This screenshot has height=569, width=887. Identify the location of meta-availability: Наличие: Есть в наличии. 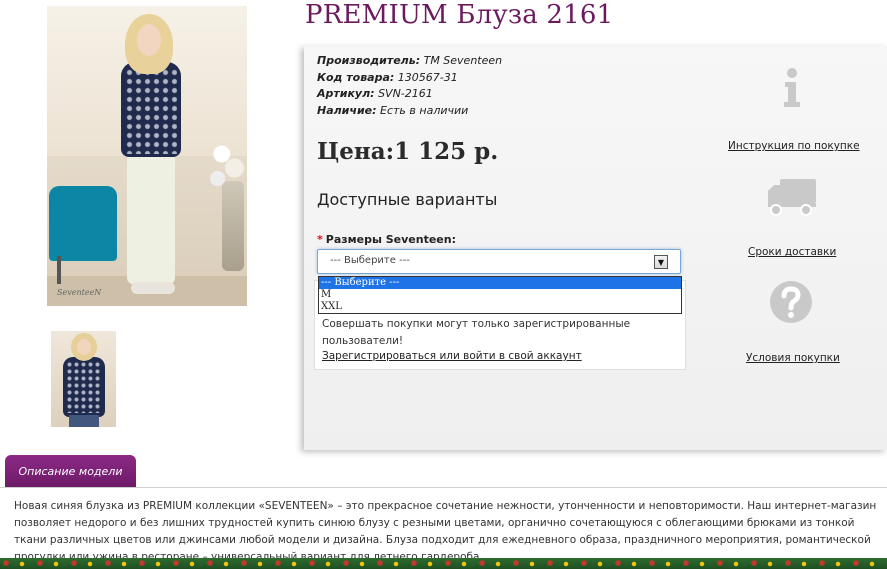
(409, 111).